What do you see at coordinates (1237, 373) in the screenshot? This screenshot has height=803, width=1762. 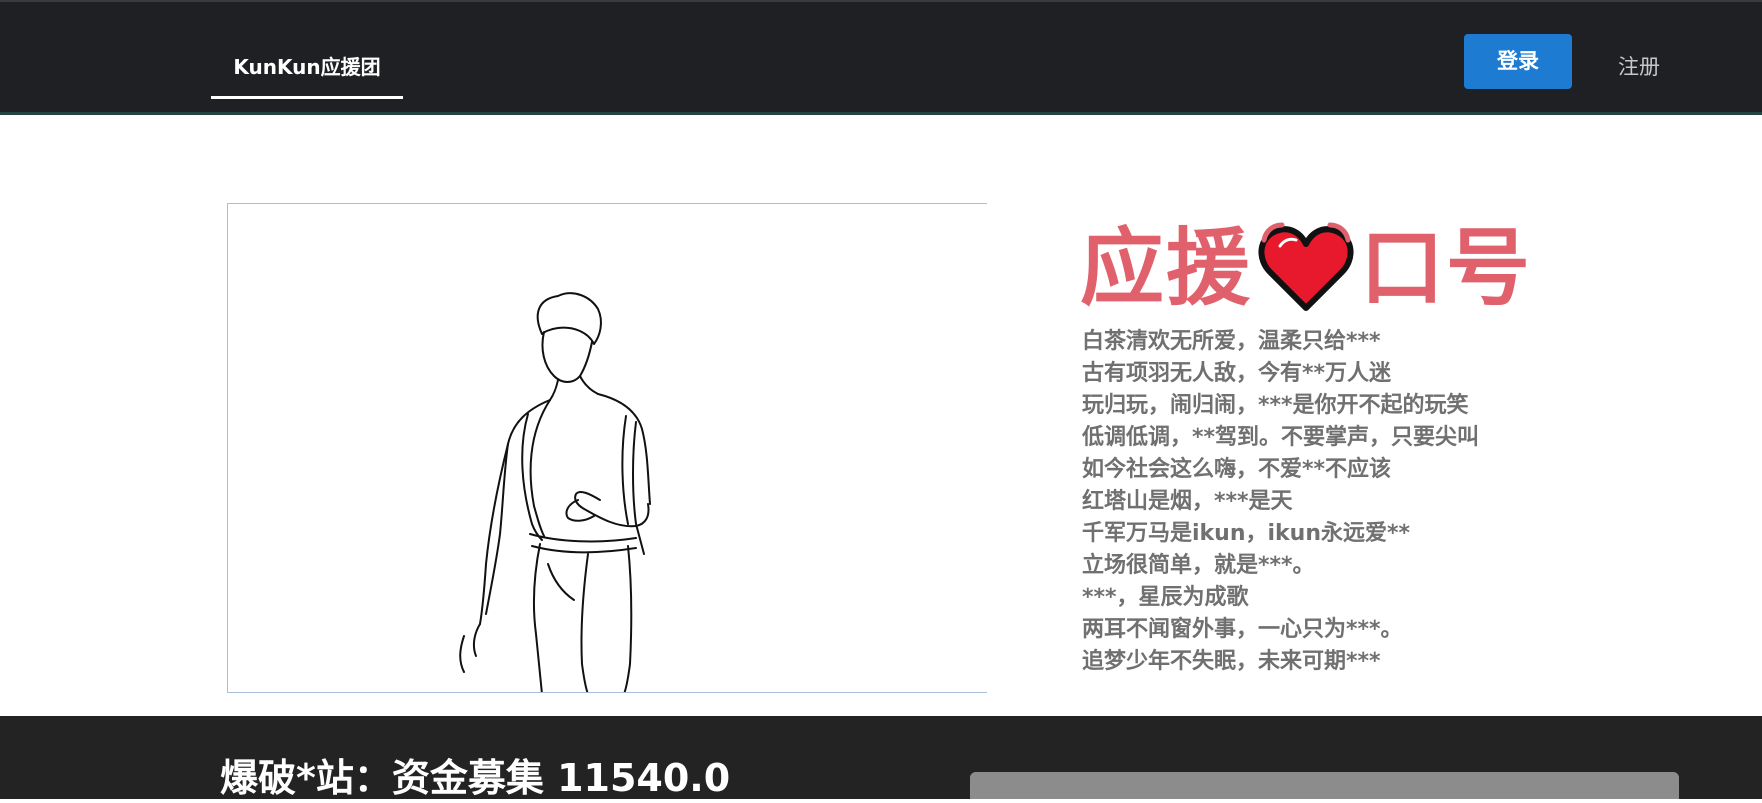 I see `slogan-line: 古有项羽无人敌，今有**万人迷` at bounding box center [1237, 373].